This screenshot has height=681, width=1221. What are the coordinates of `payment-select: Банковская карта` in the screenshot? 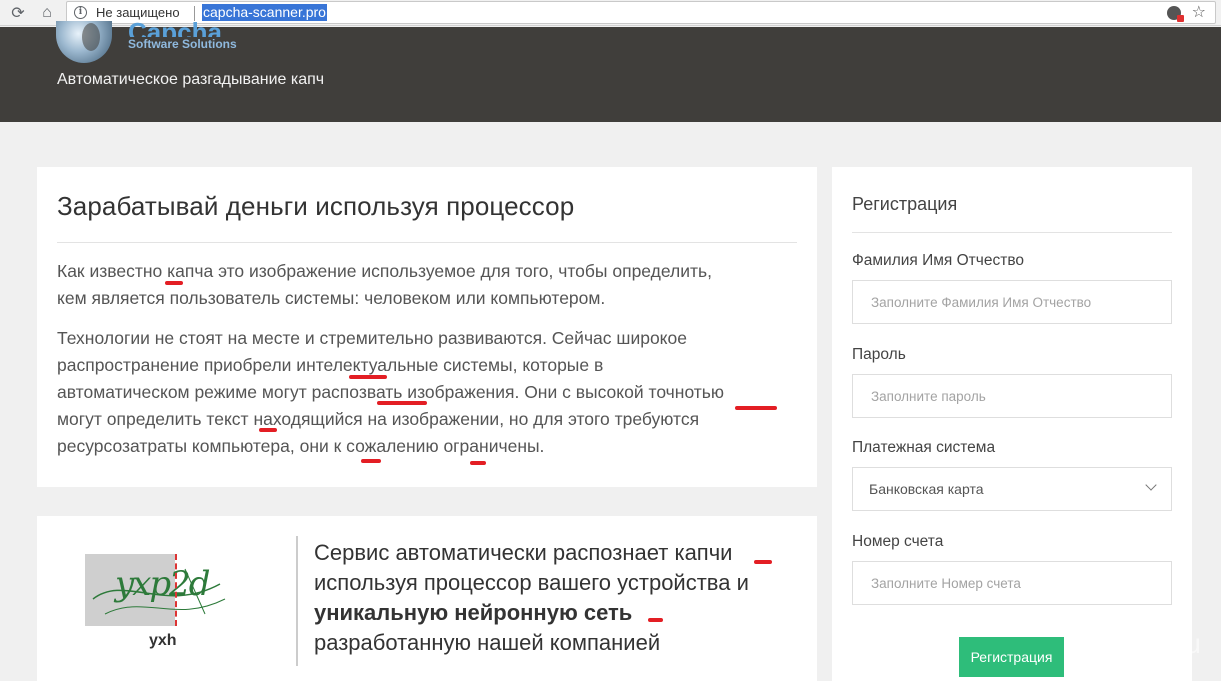 It's located at (1012, 489).